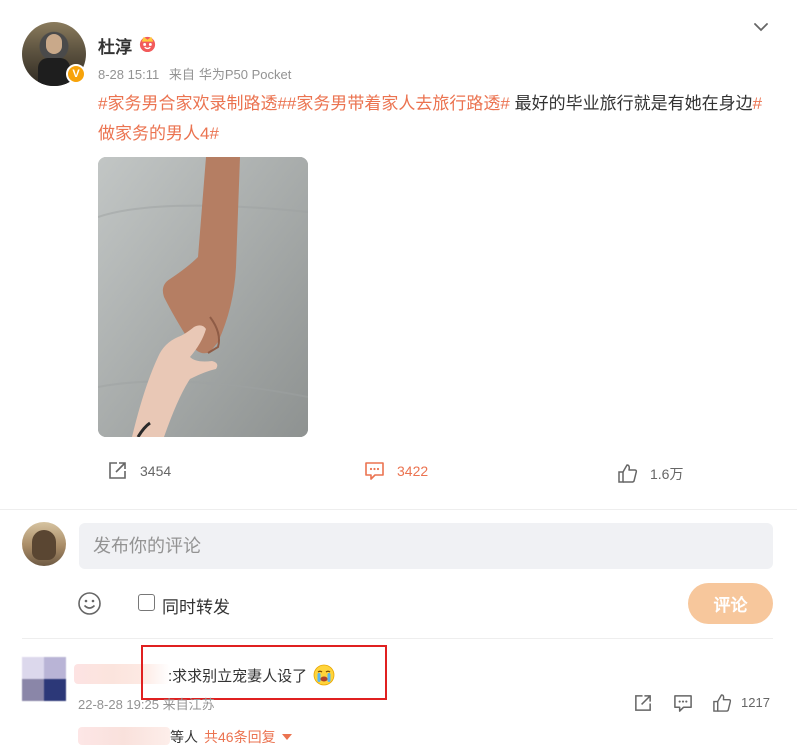 This screenshot has height=752, width=797. I want to click on comment-time: 22-8-28 19:25 来自江苏, so click(146, 704).